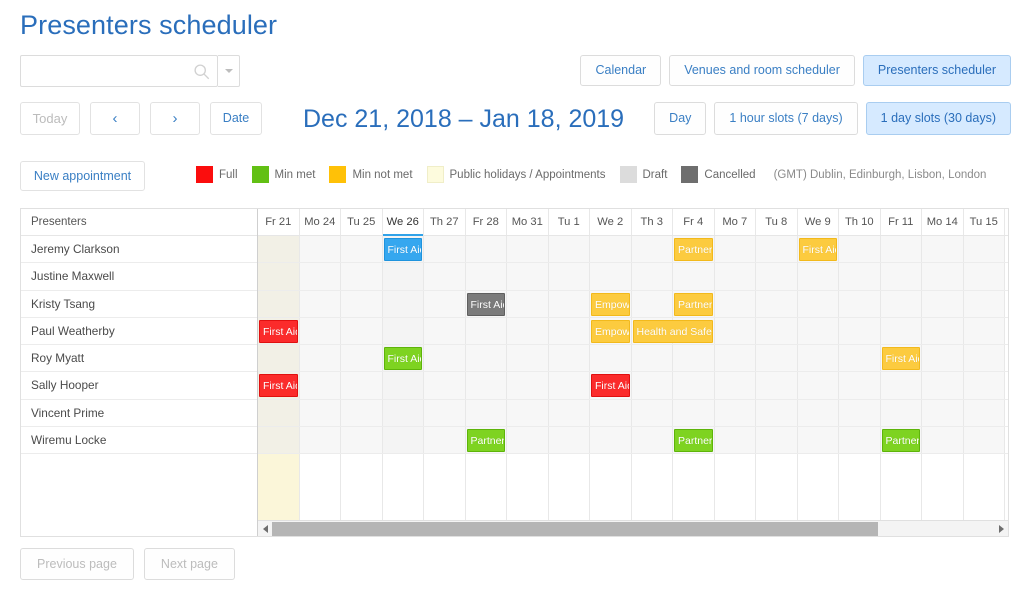  What do you see at coordinates (936, 70) in the screenshot?
I see `tab-presenters-scheduler: Presenters scheduler` at bounding box center [936, 70].